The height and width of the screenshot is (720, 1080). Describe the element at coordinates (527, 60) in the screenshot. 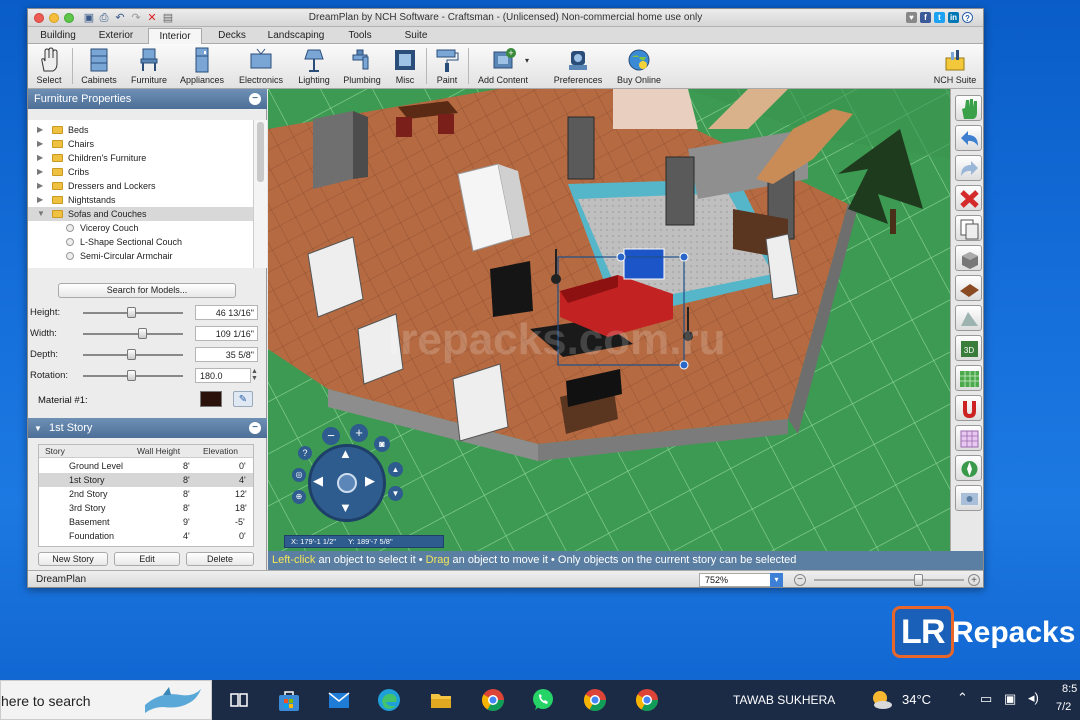

I see `dropdown-arrow-icon: ▾` at that location.